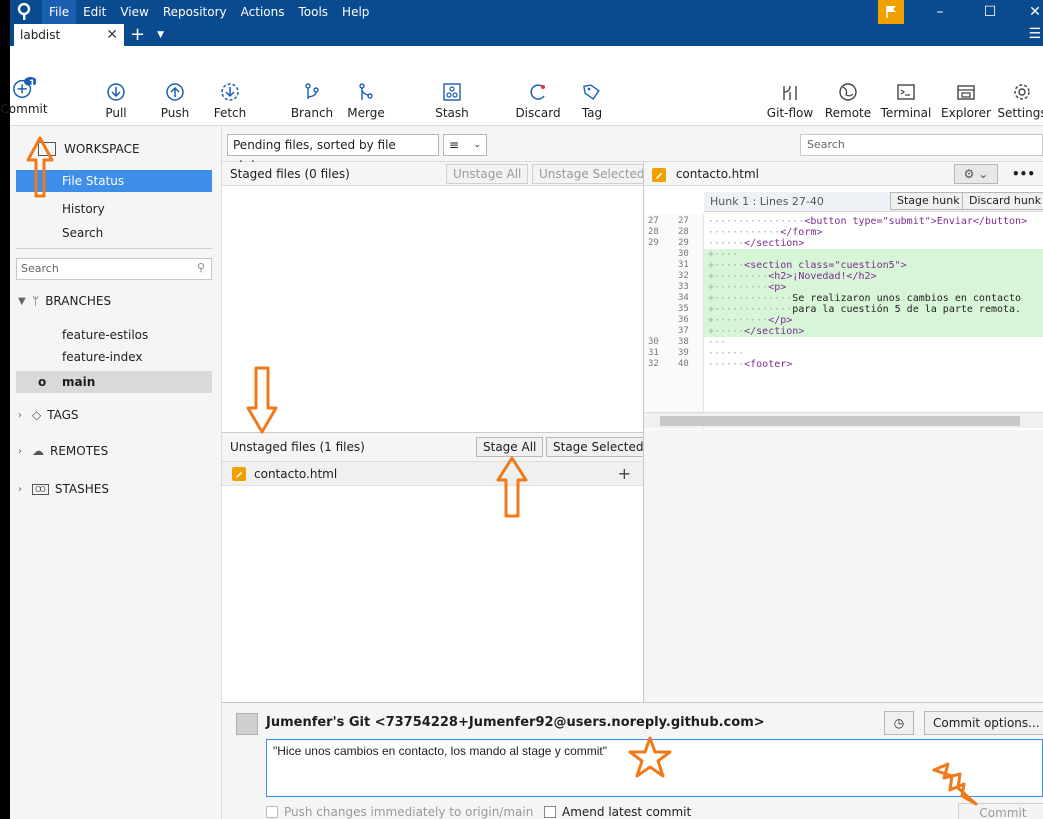 This screenshot has height=819, width=1043. I want to click on arrow-up-annotation-stage-all, so click(512, 487).